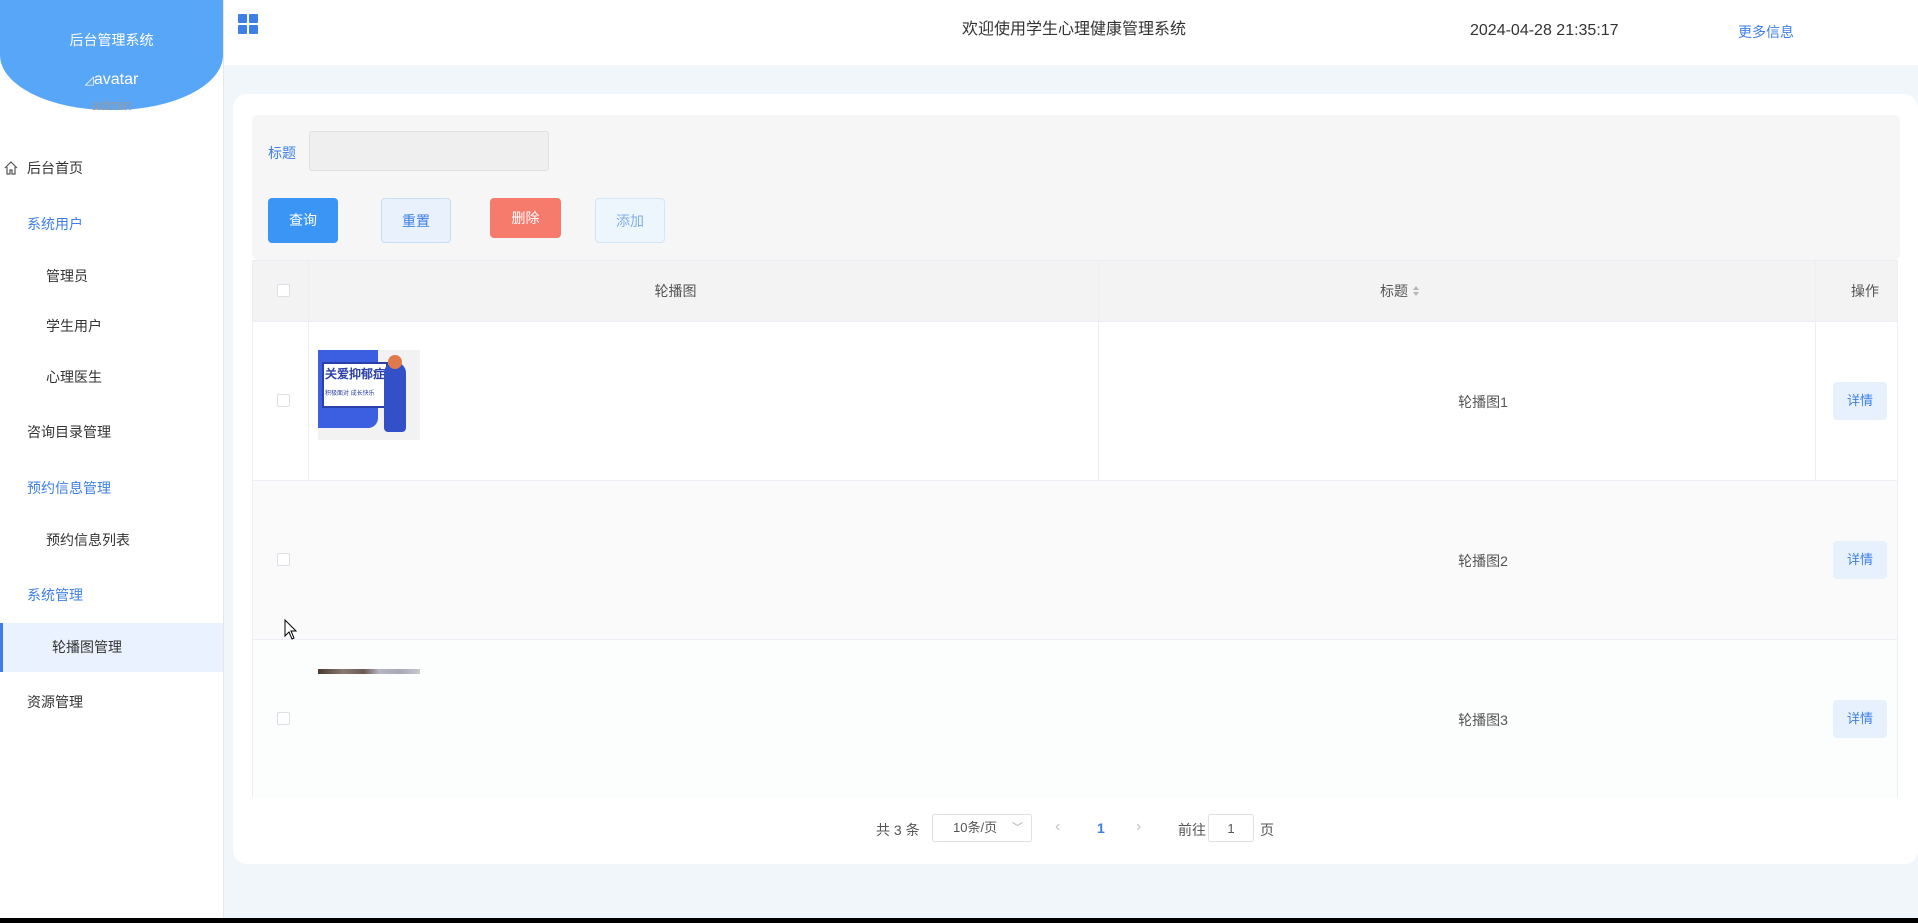 Image resolution: width=1918 pixels, height=923 pixels. I want to click on table-row: 轮播图2 详情, so click(1075, 560).